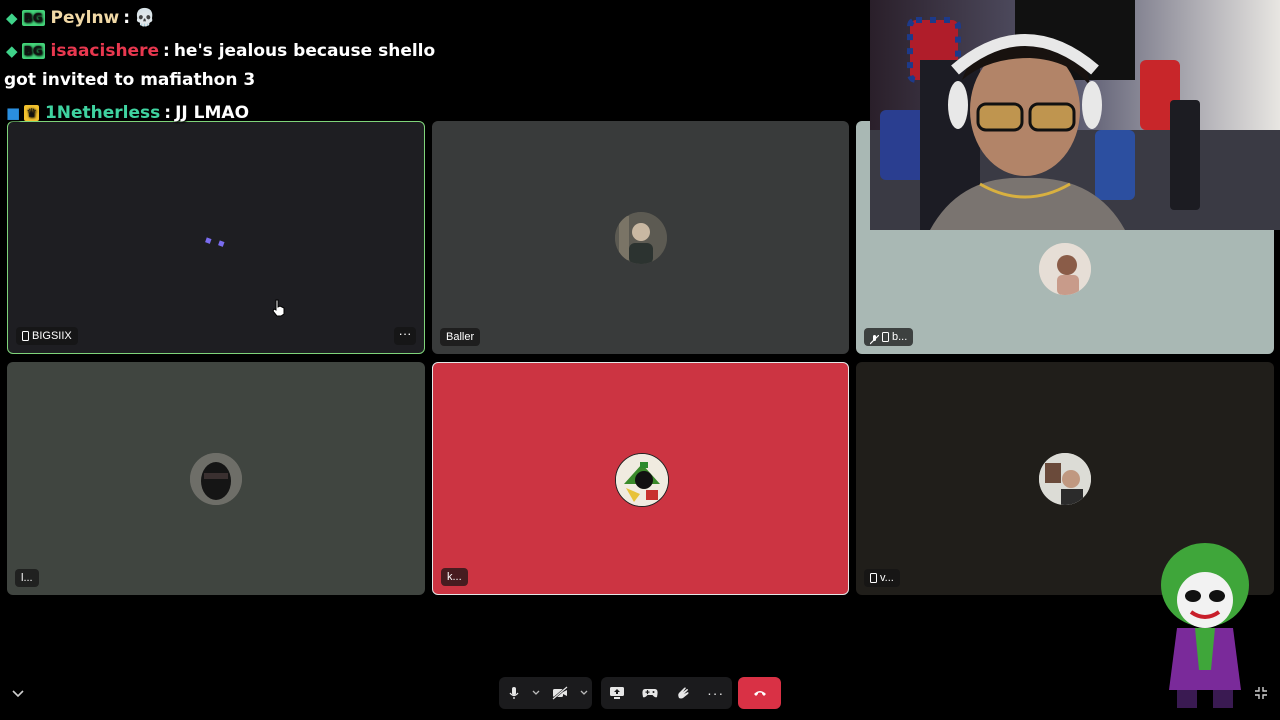 Image resolution: width=1280 pixels, height=720 pixels. I want to click on chat-username: Peylnw, so click(85, 18).